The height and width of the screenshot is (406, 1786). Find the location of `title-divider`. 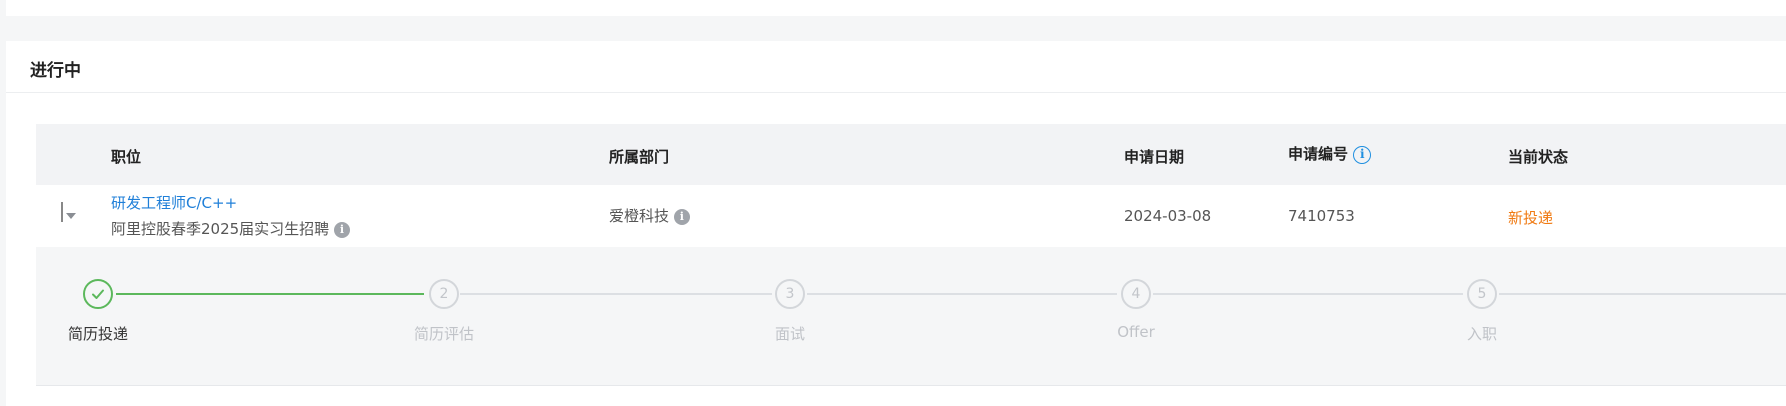

title-divider is located at coordinates (896, 92).